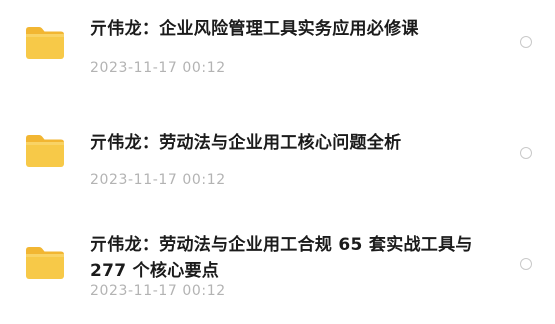 The width and height of the screenshot is (555, 324). I want to click on file-title: 亓伟龙：企业风险管理工具实务应用必修课, so click(254, 29).